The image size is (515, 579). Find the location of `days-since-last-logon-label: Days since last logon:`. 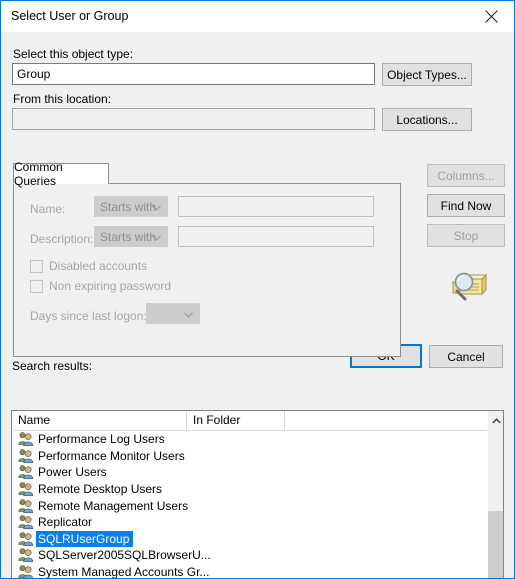

days-since-last-logon-label: Days since last logon: is located at coordinates (88, 316).